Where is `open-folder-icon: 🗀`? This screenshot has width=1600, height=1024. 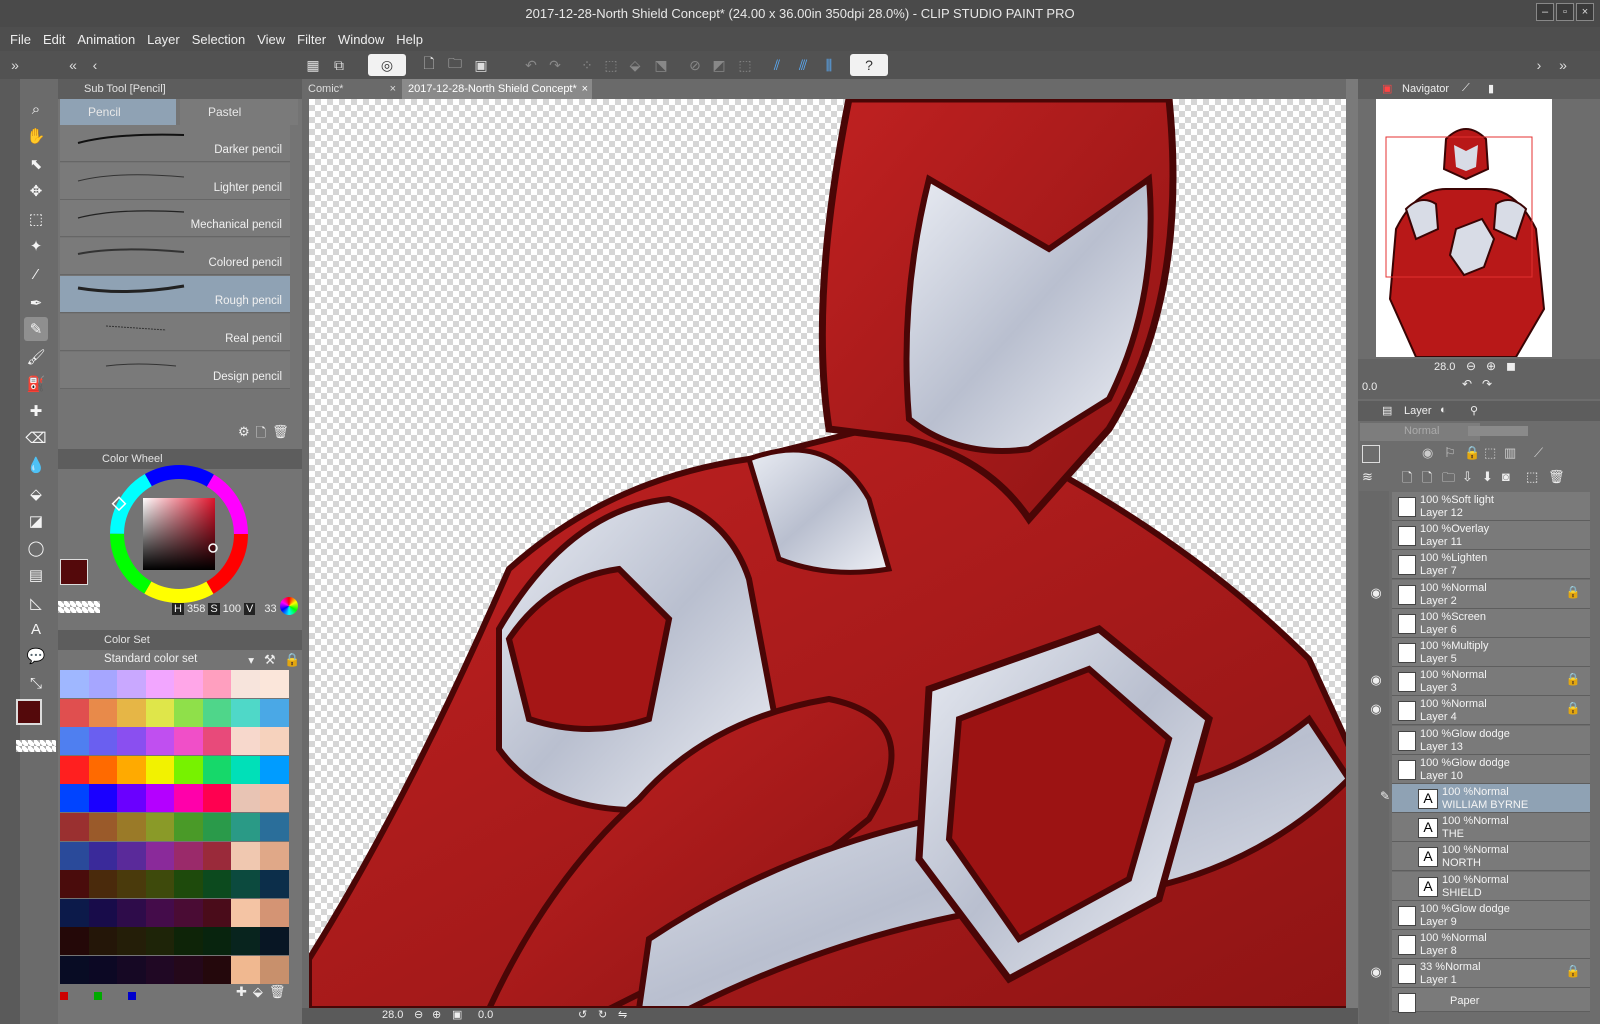
open-folder-icon: 🗀 is located at coordinates (455, 65).